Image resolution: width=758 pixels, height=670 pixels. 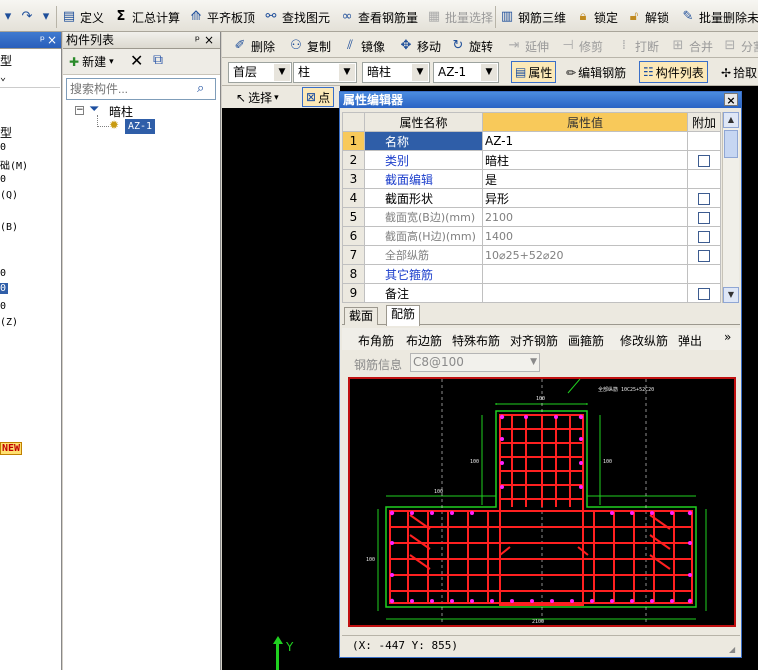 What do you see at coordinates (91, 61) in the screenshot?
I see `new-component-button: ✚ 新建 ▾` at bounding box center [91, 61].